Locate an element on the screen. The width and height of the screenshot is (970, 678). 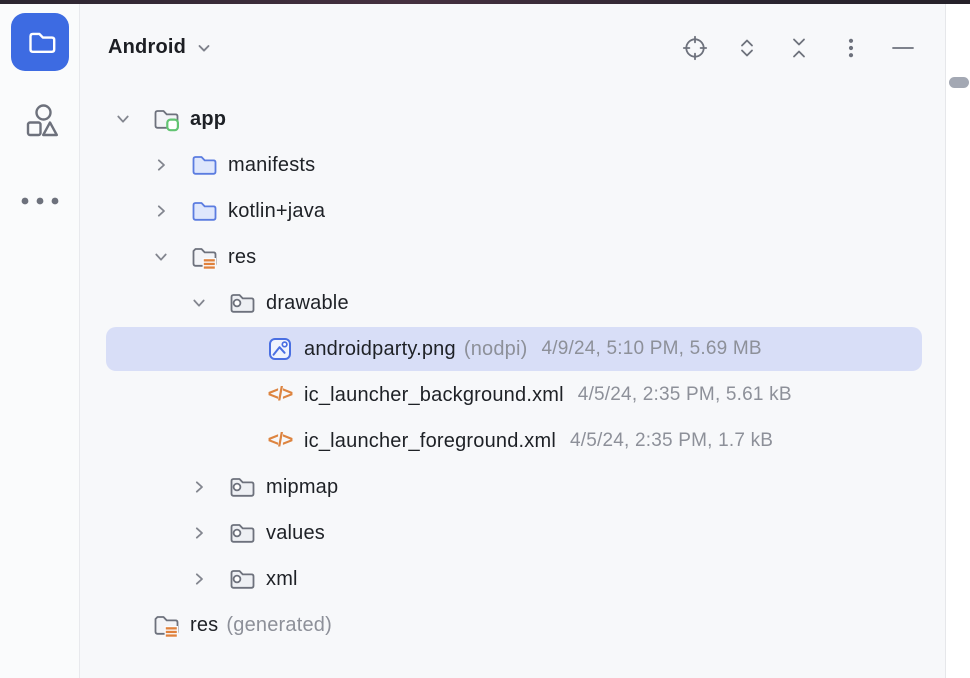
tree-row-qualifier: (nodpi) is located at coordinates (495, 348).